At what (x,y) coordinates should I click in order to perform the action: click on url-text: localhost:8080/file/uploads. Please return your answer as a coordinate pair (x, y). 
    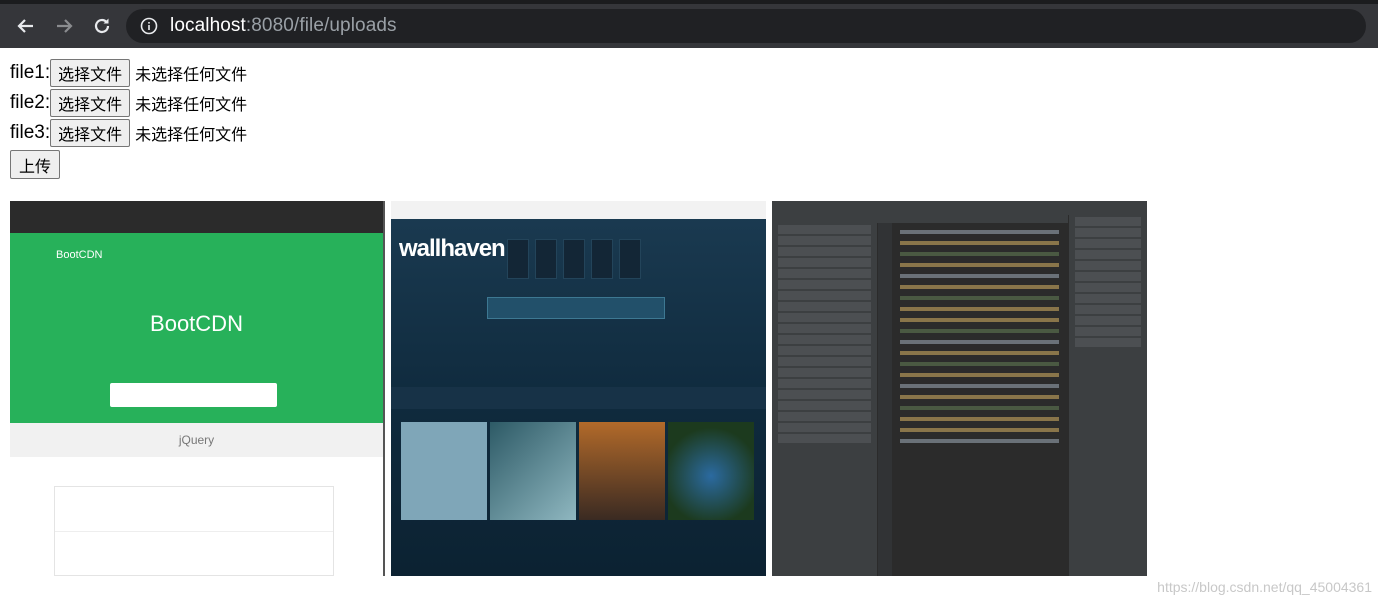
    Looking at the image, I should click on (283, 26).